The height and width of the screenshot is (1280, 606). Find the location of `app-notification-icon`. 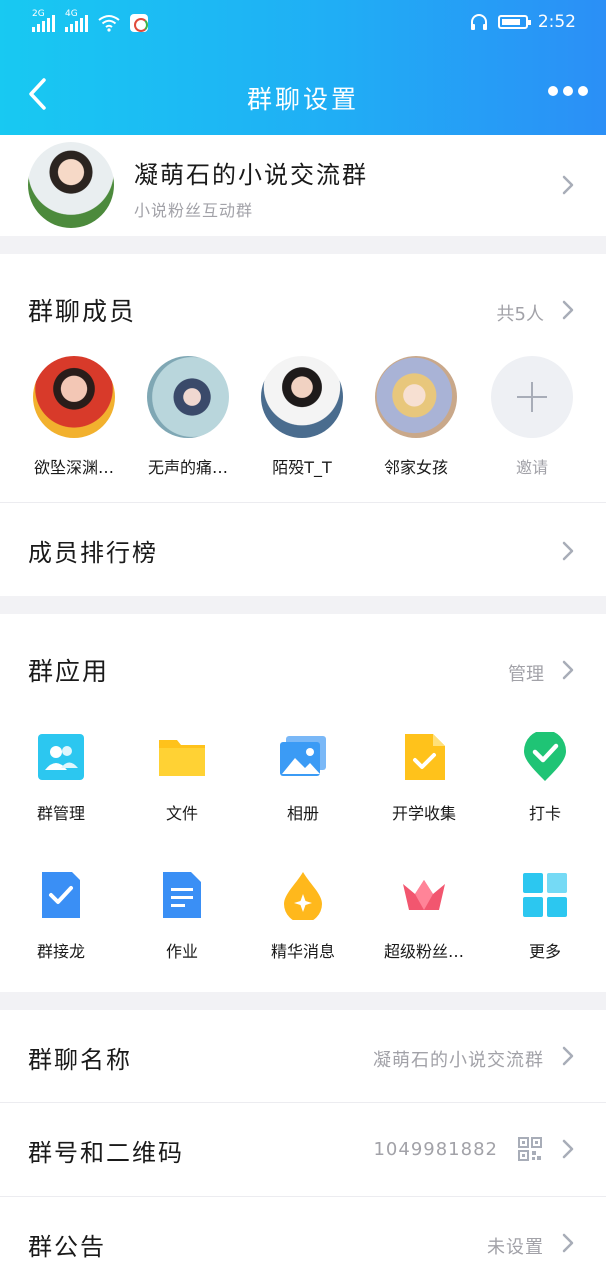

app-notification-icon is located at coordinates (139, 23).